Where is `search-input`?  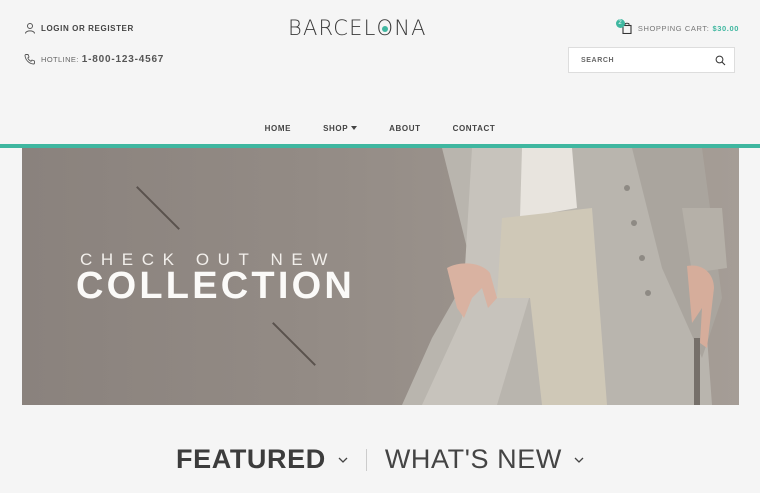
search-input is located at coordinates (639, 60).